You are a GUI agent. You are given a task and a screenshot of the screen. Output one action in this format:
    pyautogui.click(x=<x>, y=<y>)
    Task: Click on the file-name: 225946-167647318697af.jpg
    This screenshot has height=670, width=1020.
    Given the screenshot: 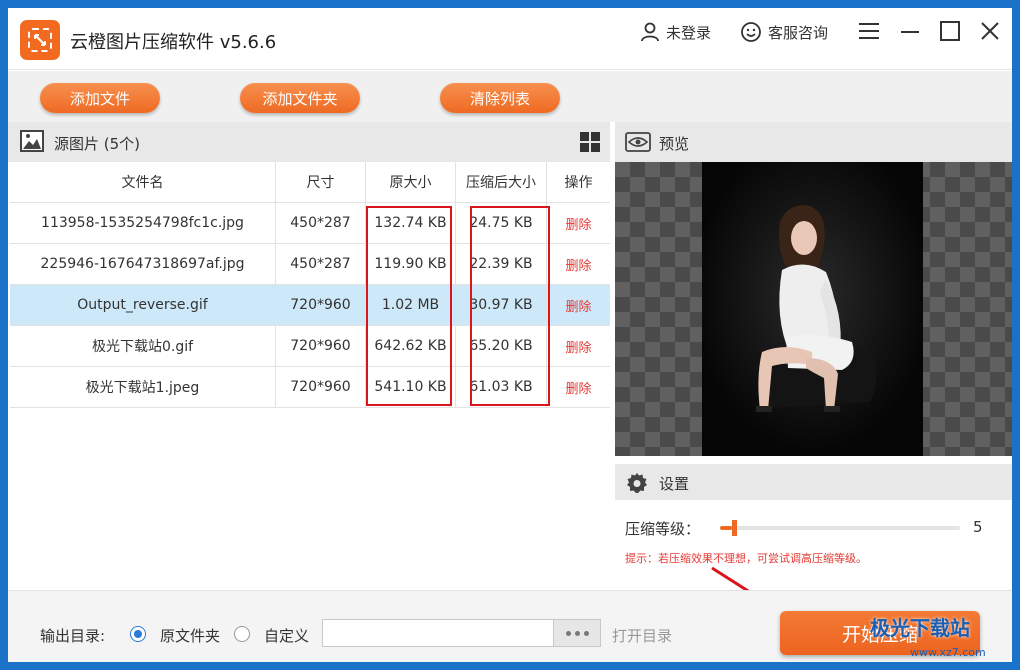 What is the action you would take?
    pyautogui.click(x=143, y=264)
    